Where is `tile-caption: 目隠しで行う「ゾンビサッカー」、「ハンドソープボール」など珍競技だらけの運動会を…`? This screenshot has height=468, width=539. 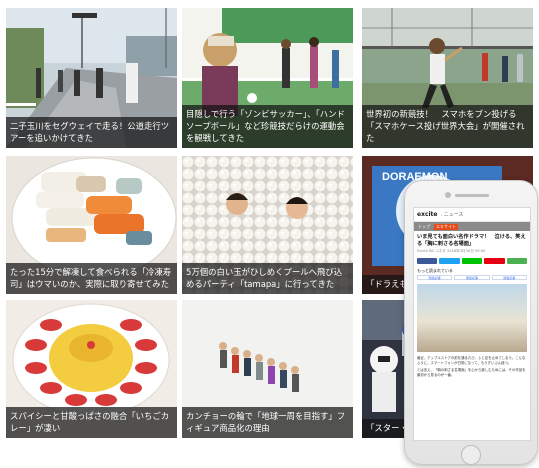 tile-caption: 目隠しで行う「ゾンビサッカー」、「ハンドソープボール」など珍競技だらけの運動会を… is located at coordinates (267, 126).